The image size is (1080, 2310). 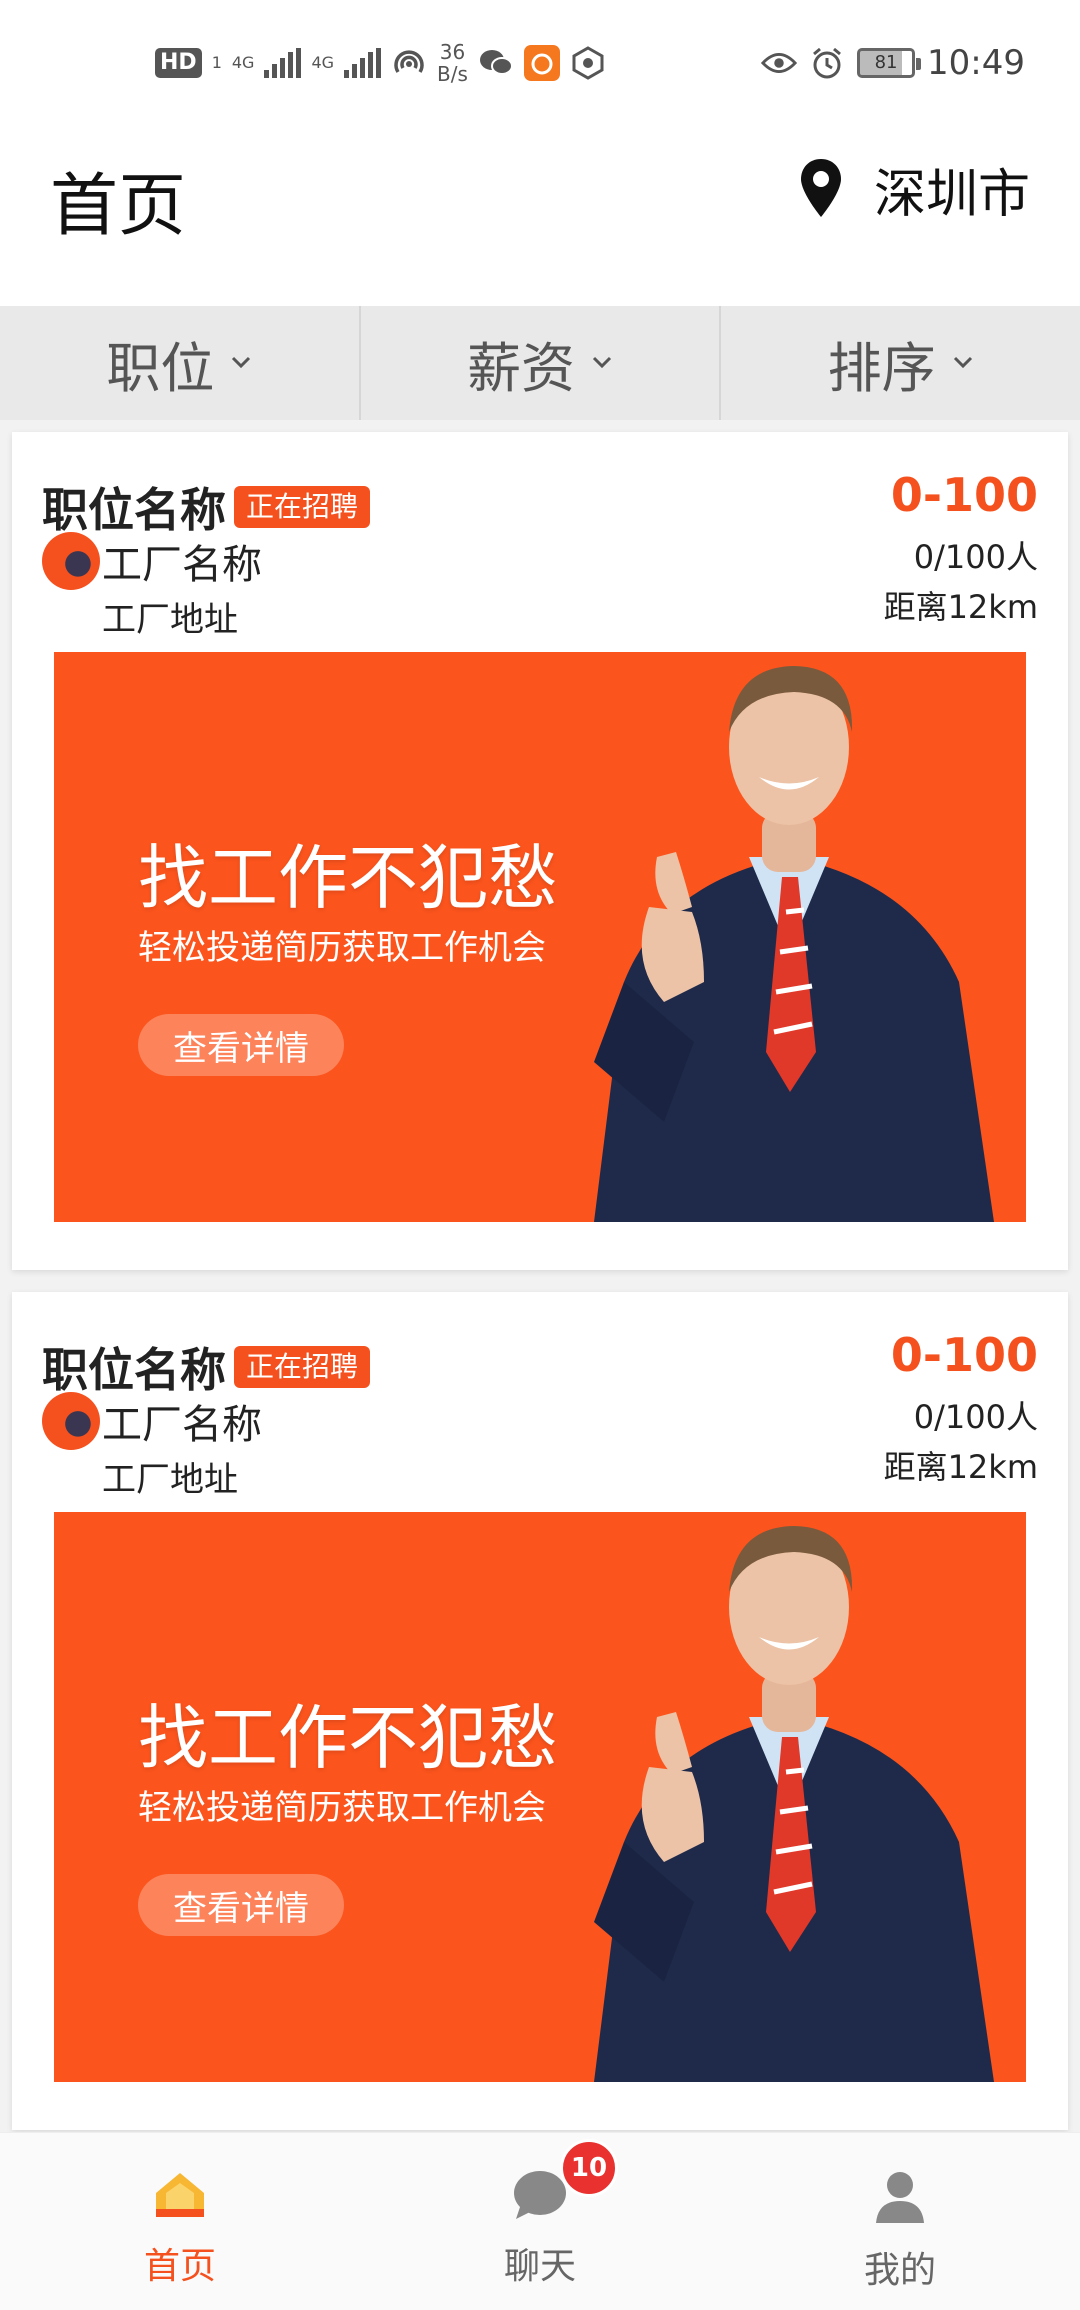 What do you see at coordinates (881, 368) in the screenshot?
I see `filter-sort-label: 排序` at bounding box center [881, 368].